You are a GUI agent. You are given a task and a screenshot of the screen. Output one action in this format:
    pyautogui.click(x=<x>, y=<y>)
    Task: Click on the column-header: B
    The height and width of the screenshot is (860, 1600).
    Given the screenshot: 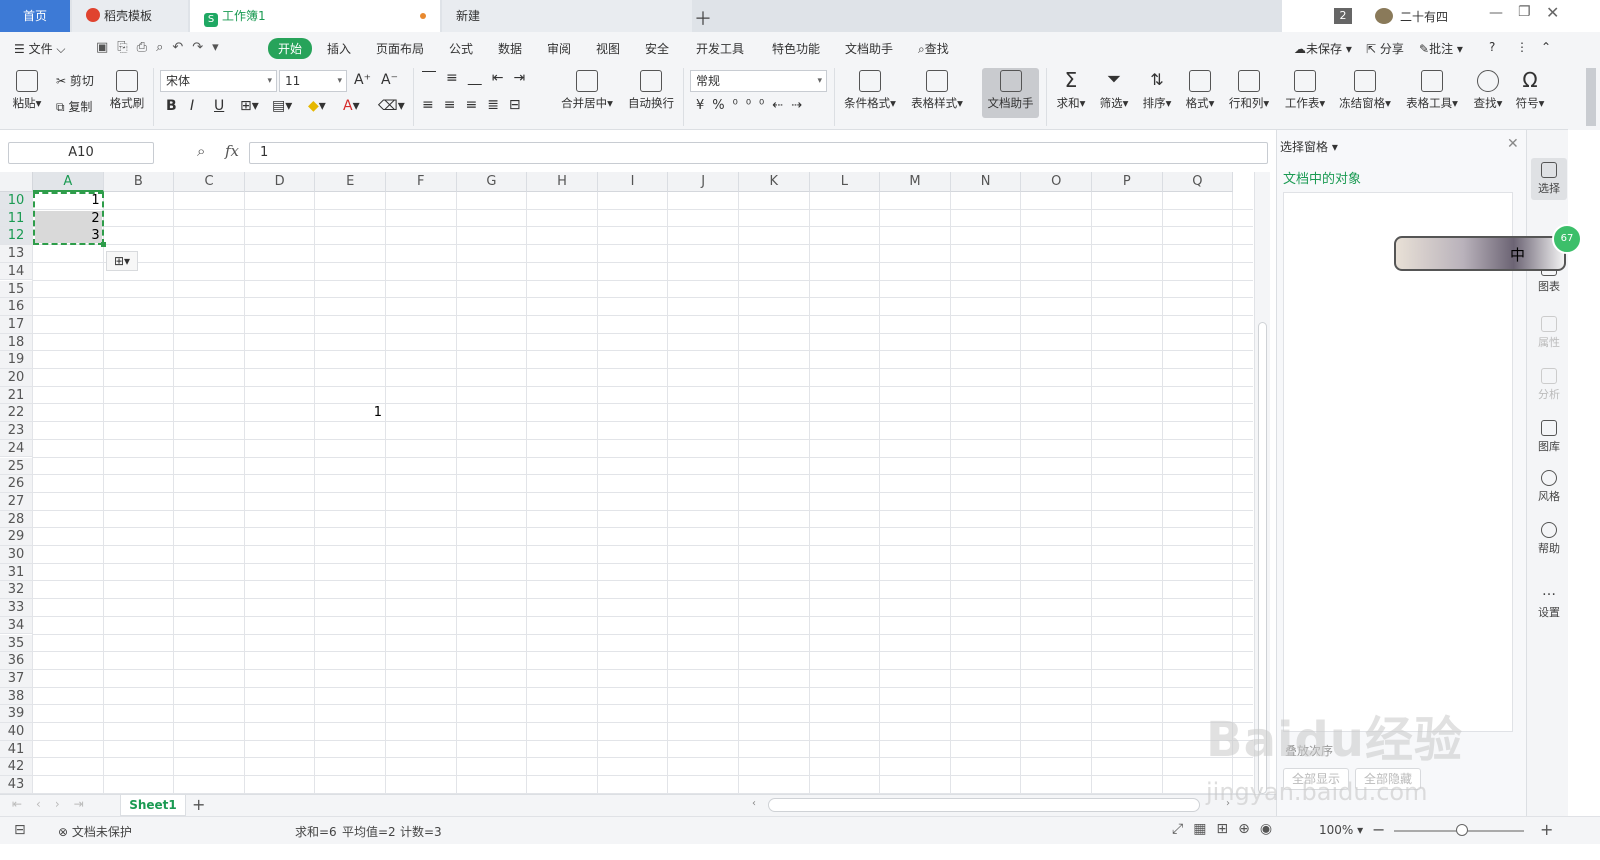 What is the action you would take?
    pyautogui.click(x=139, y=182)
    